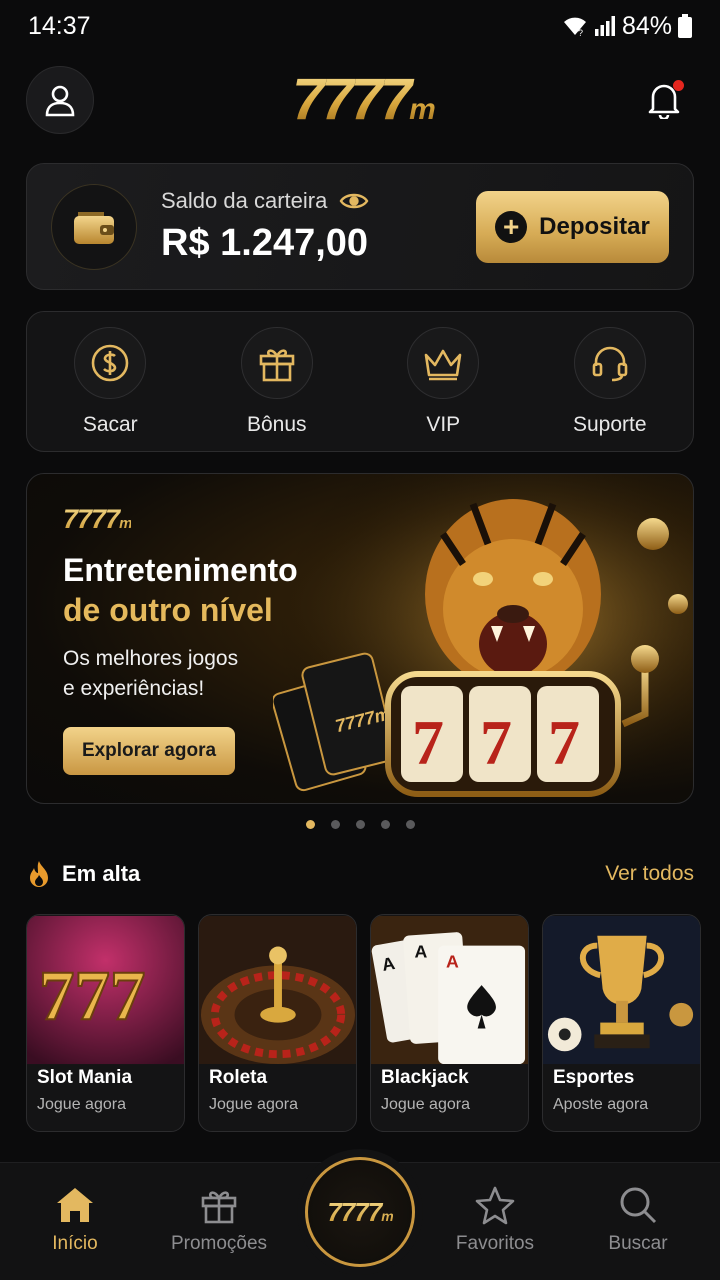 The width and height of the screenshot is (720, 1280). What do you see at coordinates (495, 1243) in the screenshot?
I see `nav-label: Favoritos` at bounding box center [495, 1243].